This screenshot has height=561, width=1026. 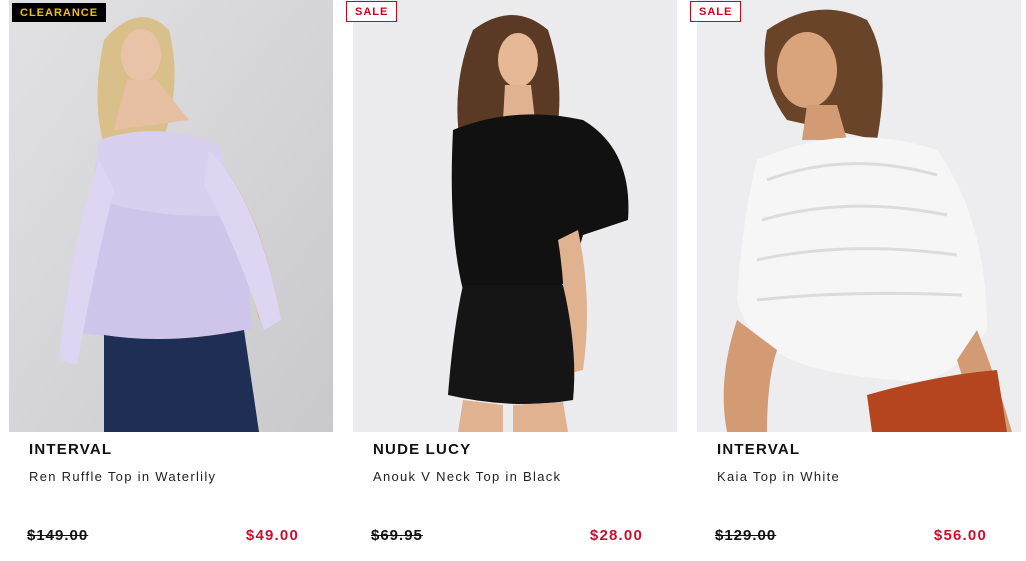 I want to click on sale-price: $49.00, so click(x=272, y=535).